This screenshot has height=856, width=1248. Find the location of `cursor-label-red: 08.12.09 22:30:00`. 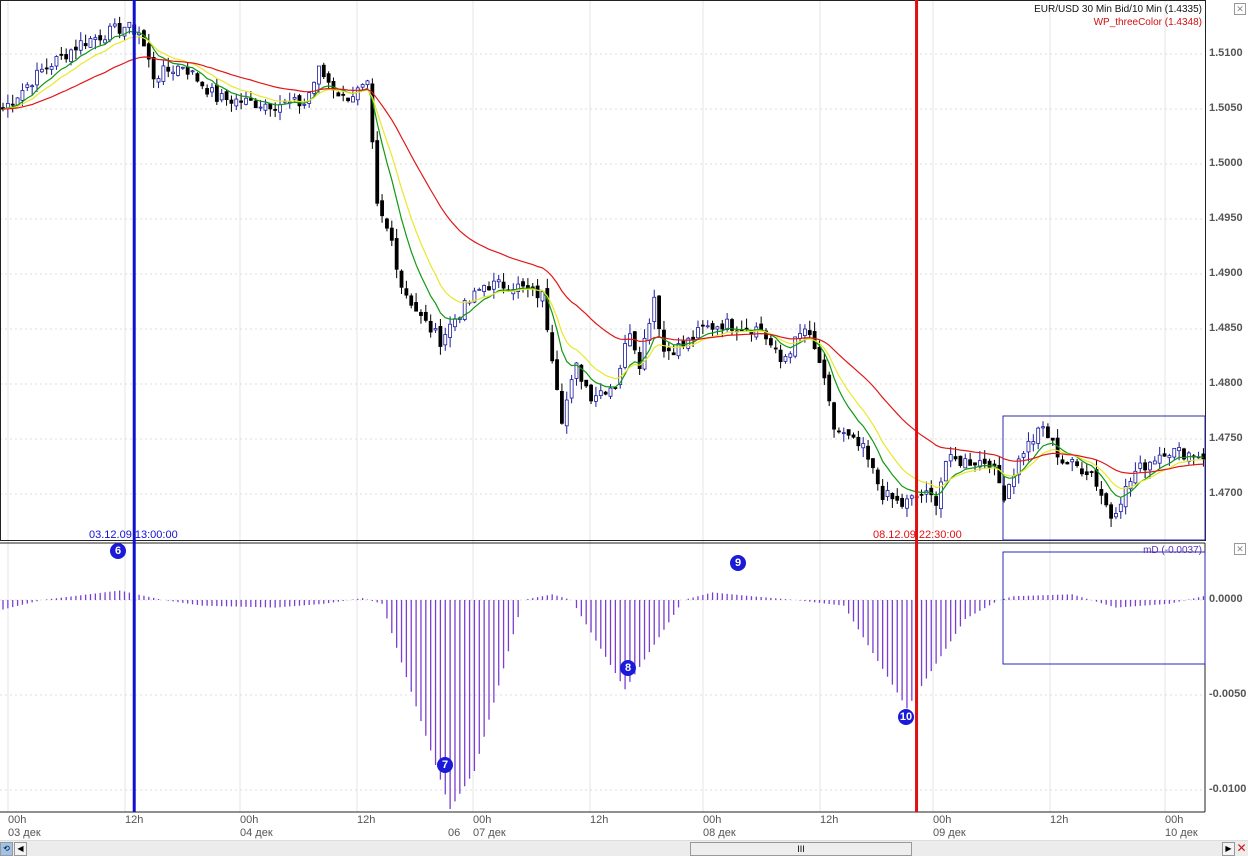

cursor-label-red: 08.12.09 22:30:00 is located at coordinates (917, 535).